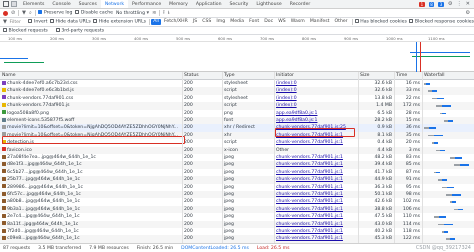  I want to click on column-header-initiator: Initiator, so click(316, 76).